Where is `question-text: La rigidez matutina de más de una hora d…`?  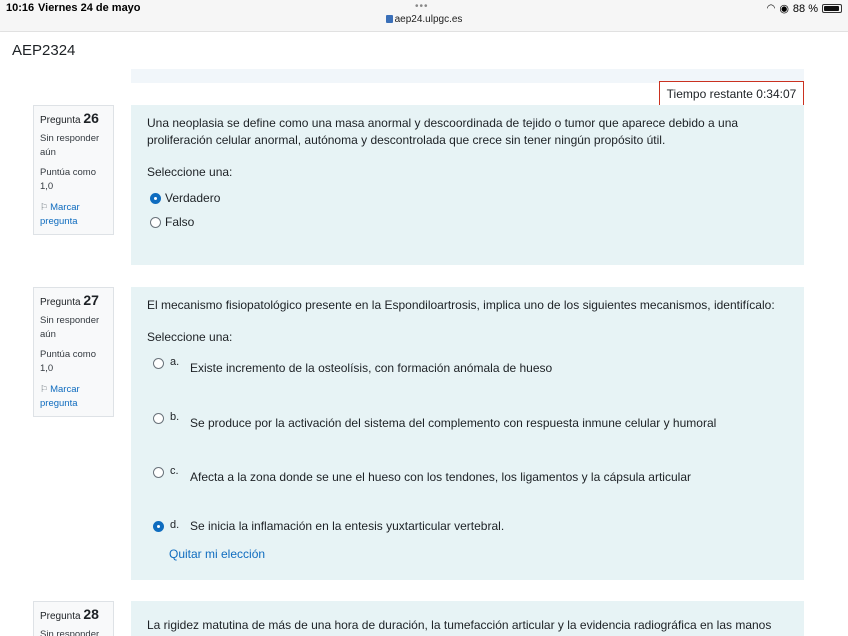 question-text: La rigidez matutina de más de una hora d… is located at coordinates (459, 625).